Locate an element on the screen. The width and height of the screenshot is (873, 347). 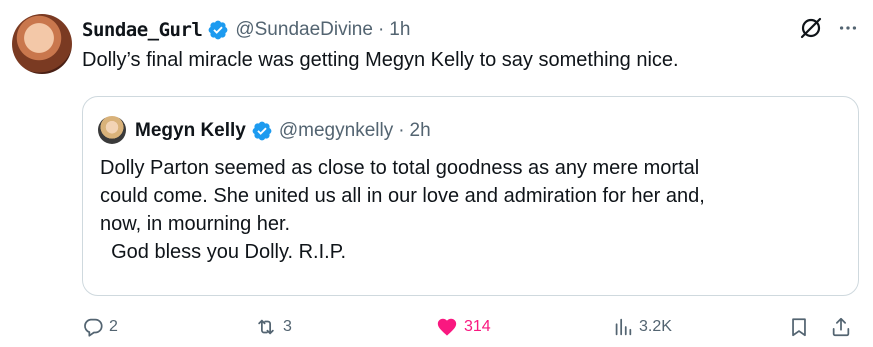
grok-icon is located at coordinates (811, 28).